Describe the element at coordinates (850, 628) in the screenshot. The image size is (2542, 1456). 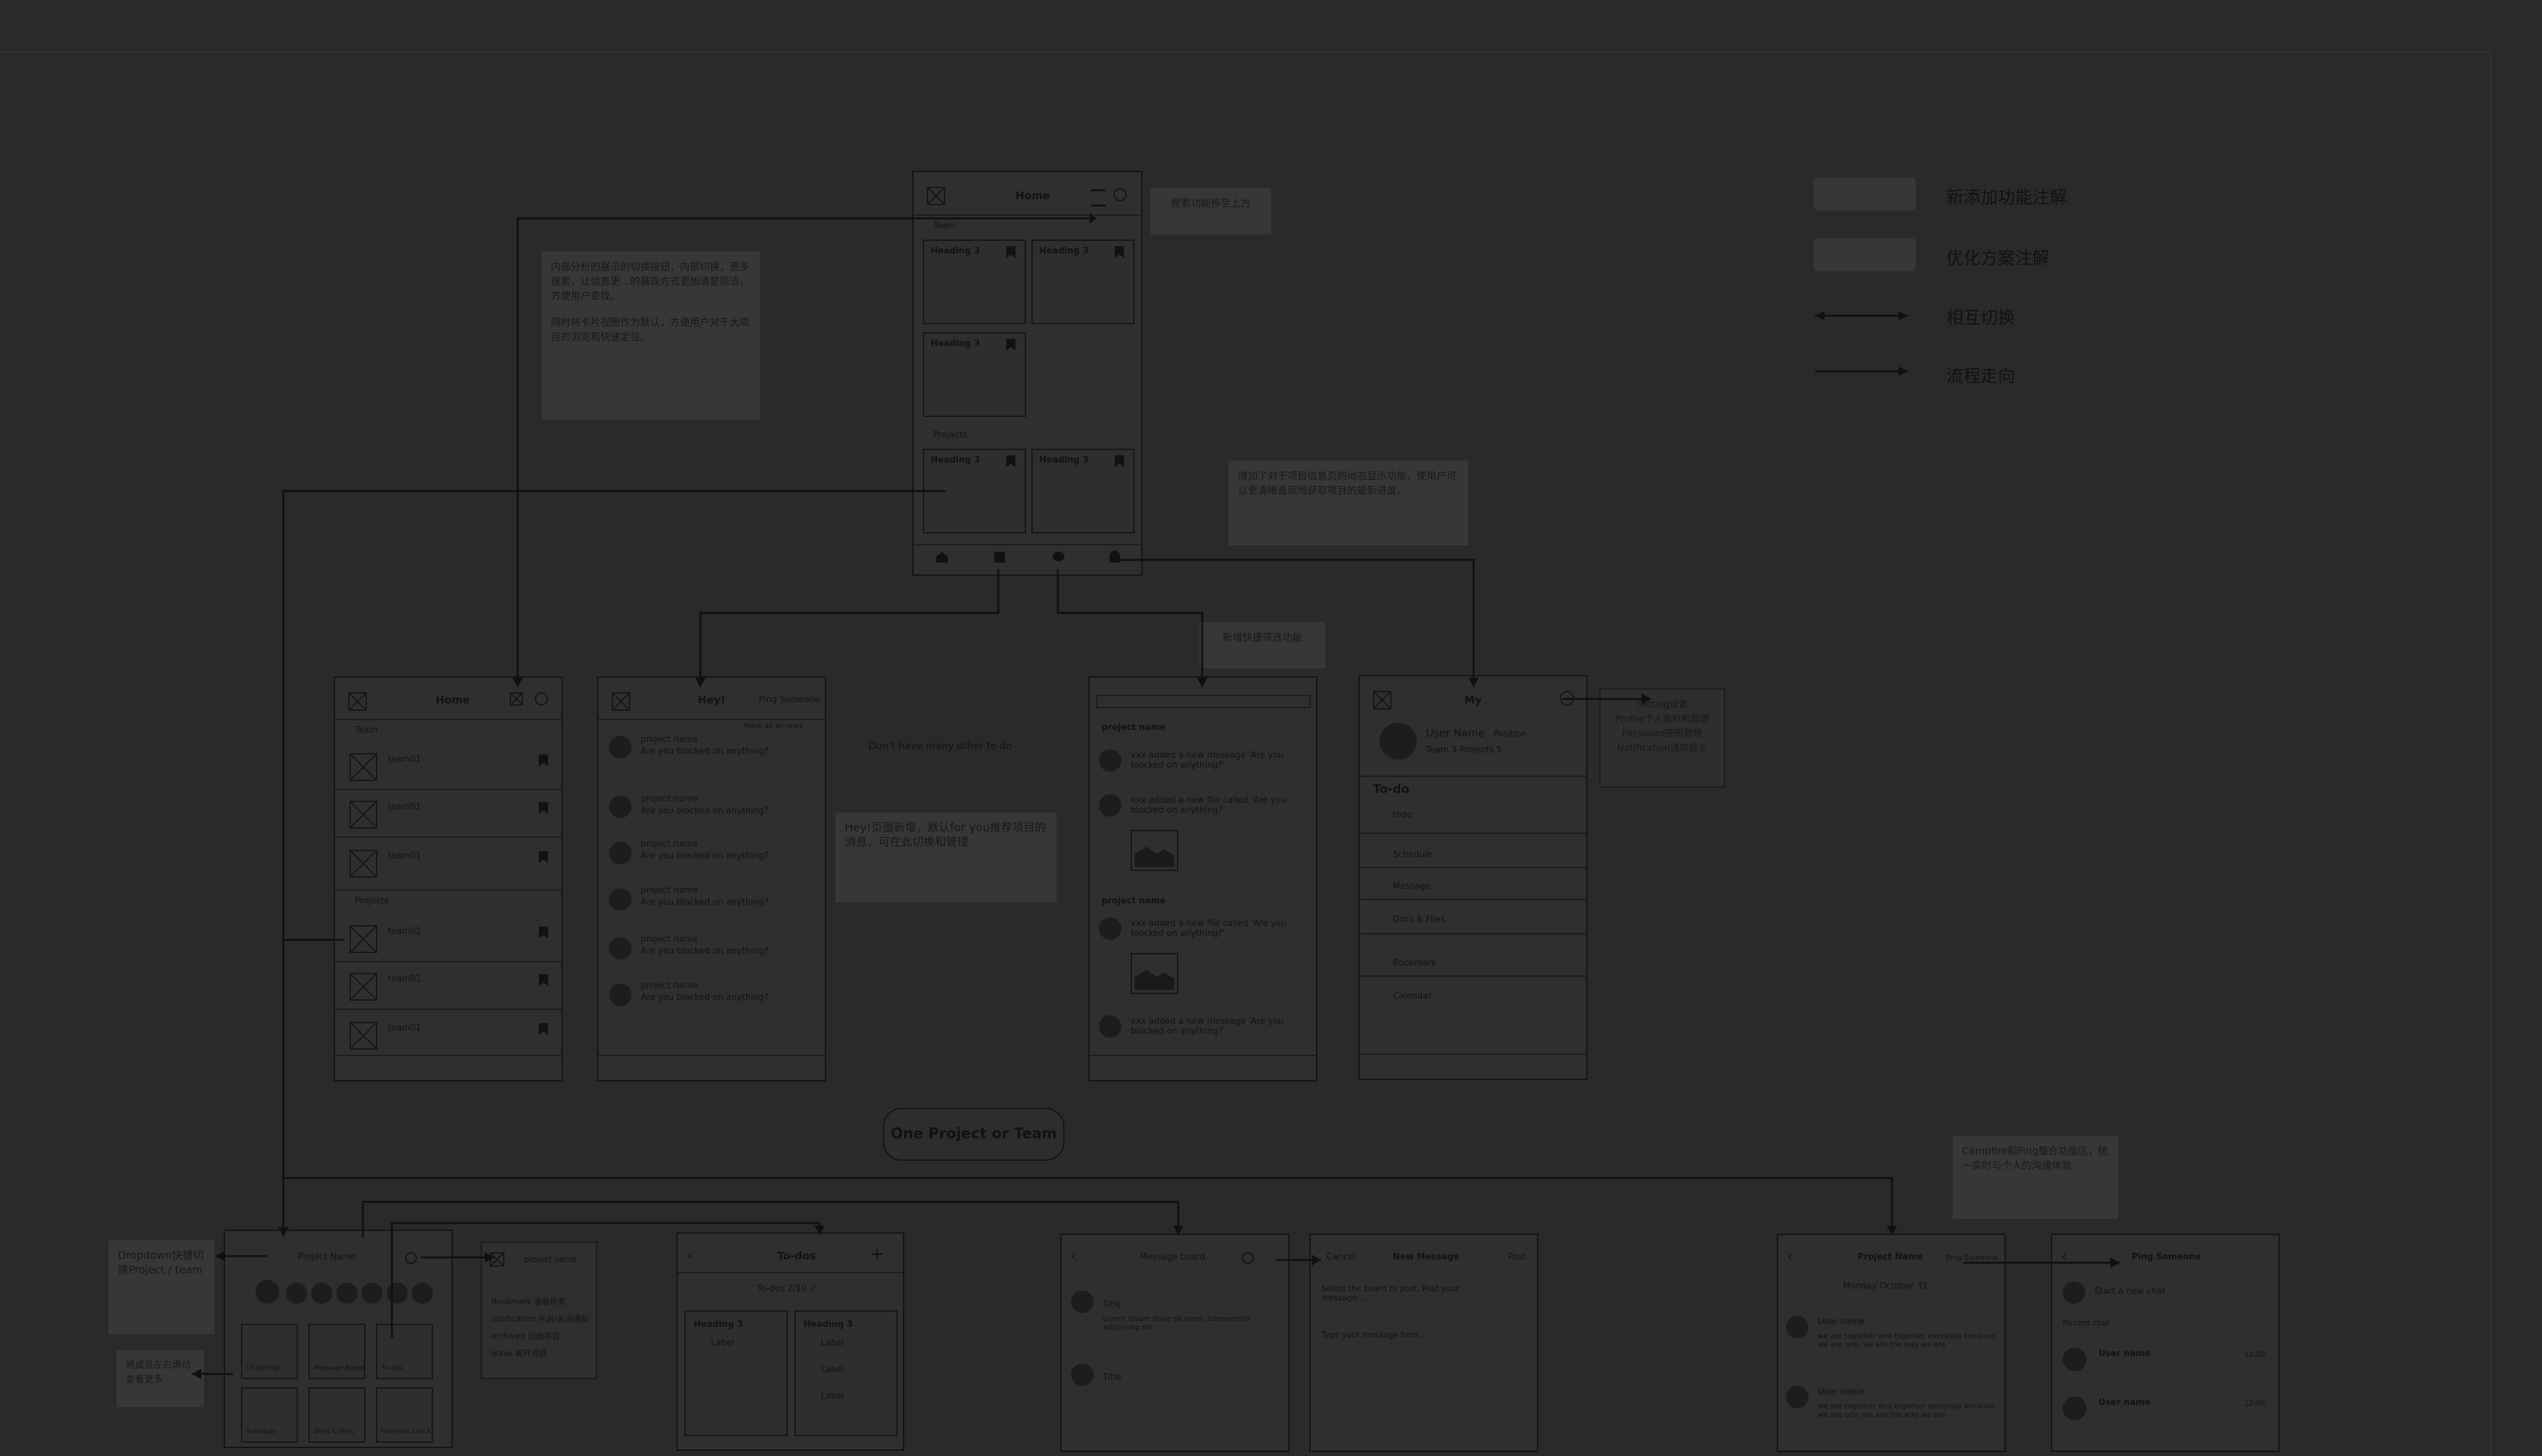
I see `home-to-hey-arrow` at that location.